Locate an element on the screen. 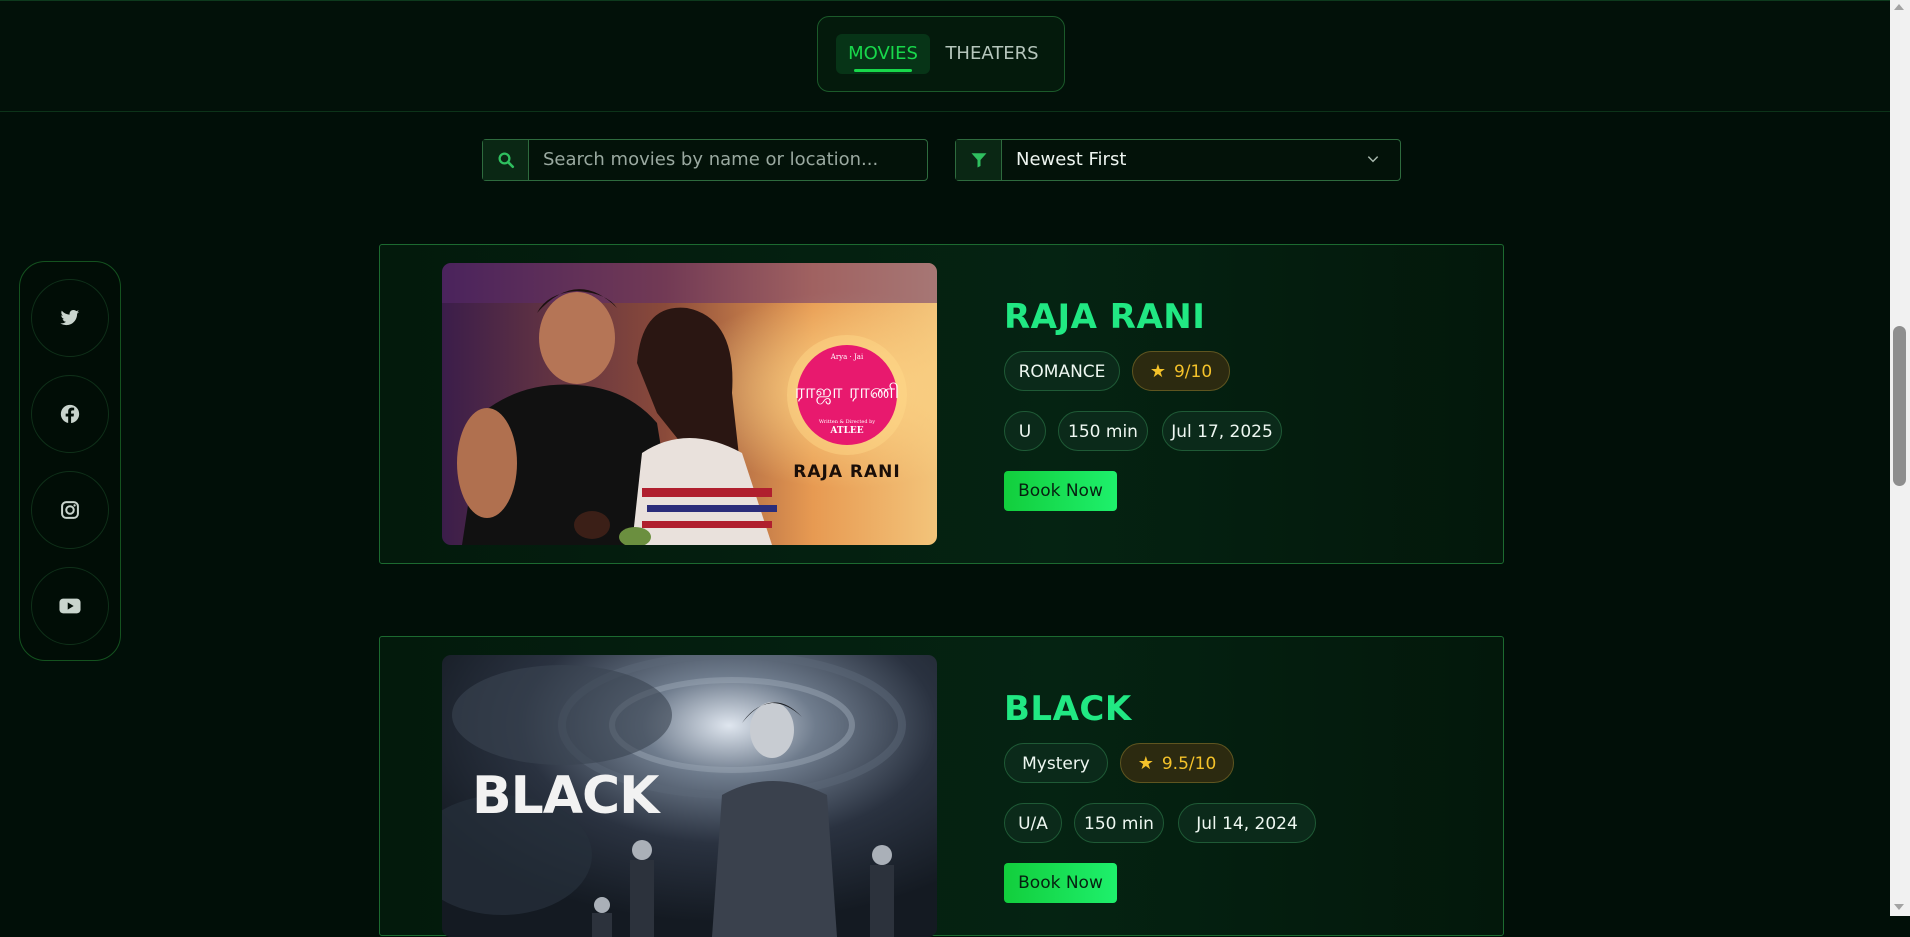  poster-logo-script: ராஜா ராணி is located at coordinates (847, 392).